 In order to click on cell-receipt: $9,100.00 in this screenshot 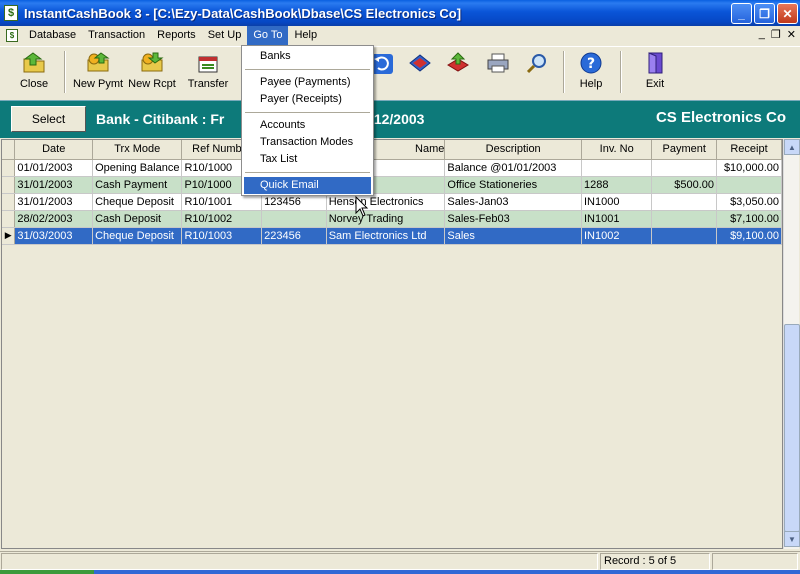, I will do `click(749, 236)`.